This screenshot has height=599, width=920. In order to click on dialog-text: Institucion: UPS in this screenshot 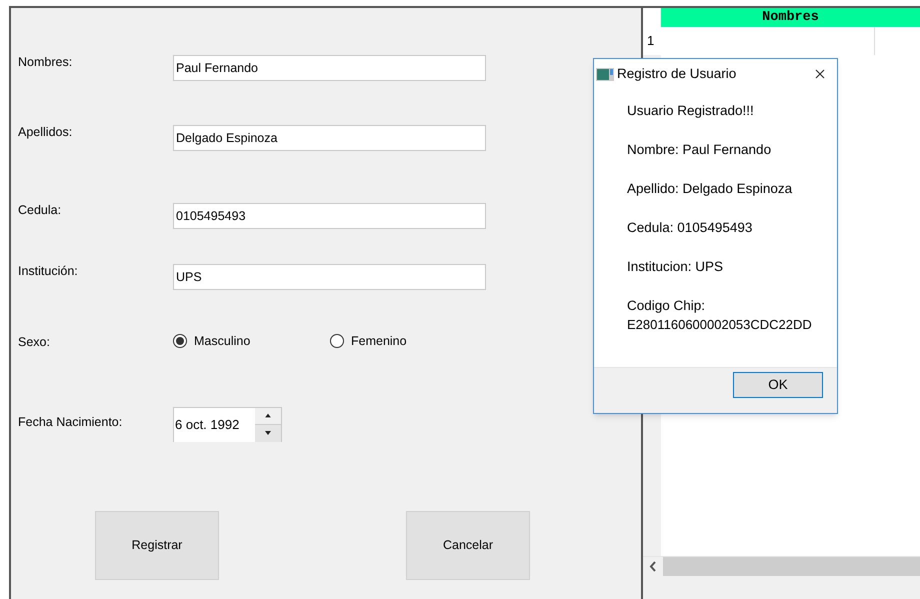, I will do `click(675, 267)`.